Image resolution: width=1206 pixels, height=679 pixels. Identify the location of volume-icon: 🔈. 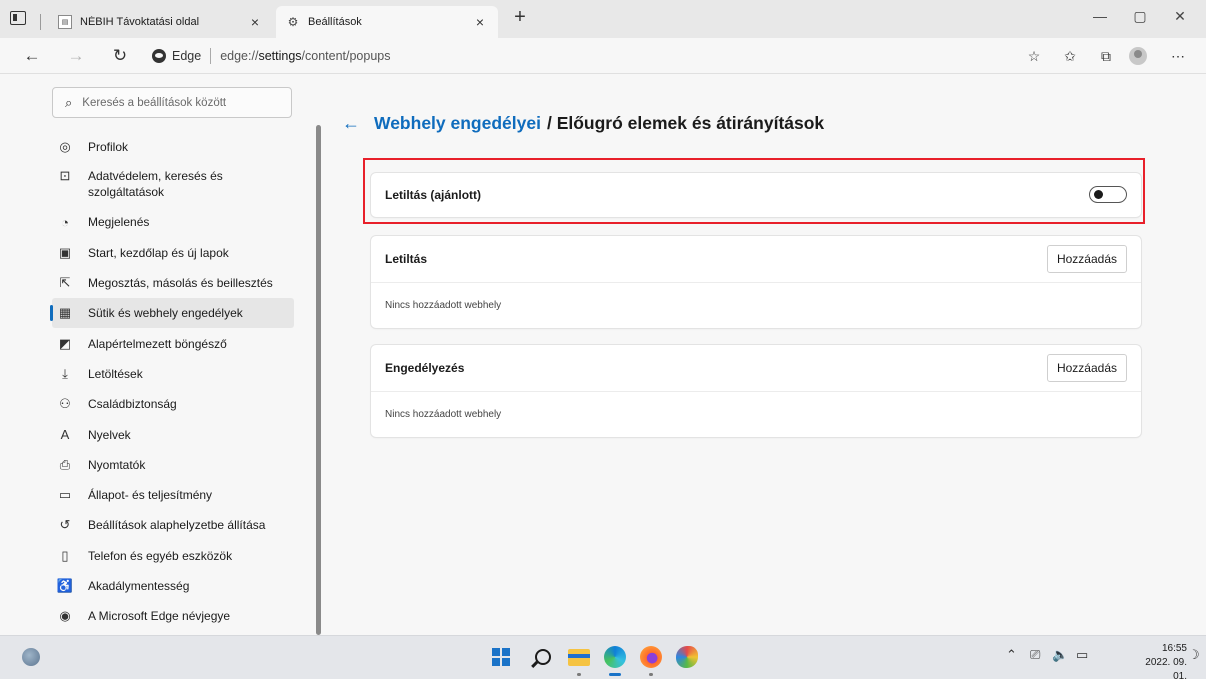
(1060, 655).